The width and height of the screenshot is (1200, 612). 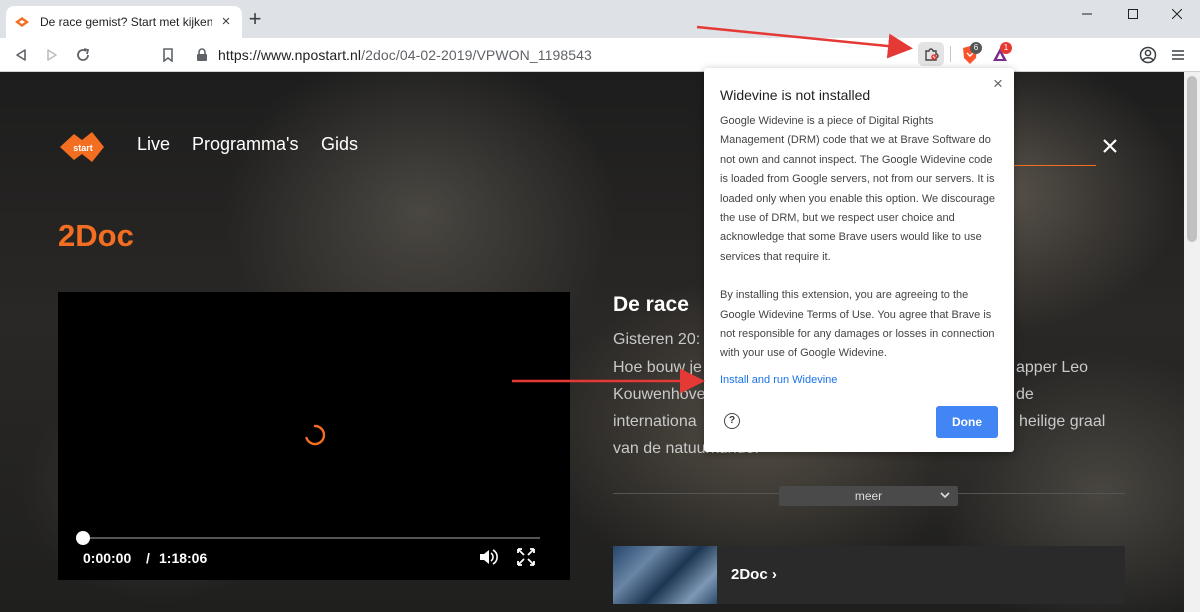 What do you see at coordinates (153, 144) in the screenshot?
I see `nav-live: Live` at bounding box center [153, 144].